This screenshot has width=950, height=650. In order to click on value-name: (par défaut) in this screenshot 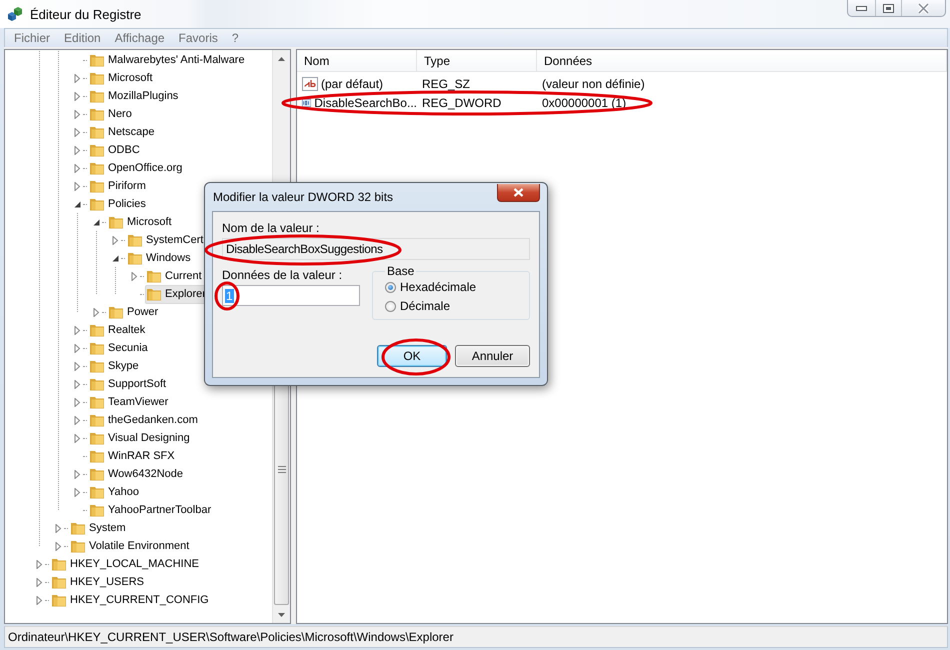, I will do `click(352, 83)`.